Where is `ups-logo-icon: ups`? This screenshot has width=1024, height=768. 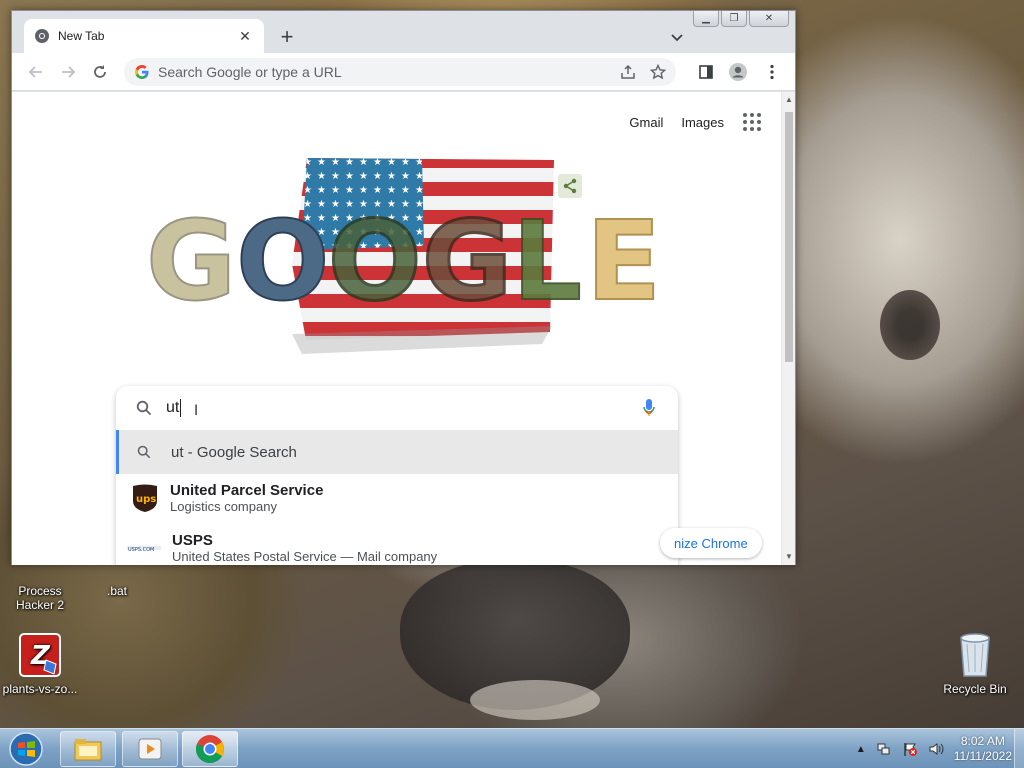 ups-logo-icon: ups is located at coordinates (145, 498).